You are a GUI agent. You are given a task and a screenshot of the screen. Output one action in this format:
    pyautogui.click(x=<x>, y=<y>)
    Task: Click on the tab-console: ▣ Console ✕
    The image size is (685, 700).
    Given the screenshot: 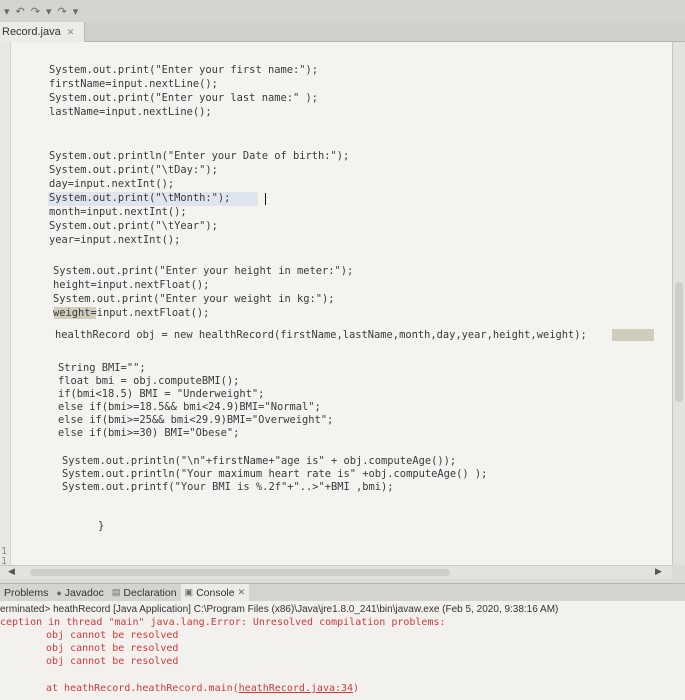 What is the action you would take?
    pyautogui.click(x=215, y=592)
    